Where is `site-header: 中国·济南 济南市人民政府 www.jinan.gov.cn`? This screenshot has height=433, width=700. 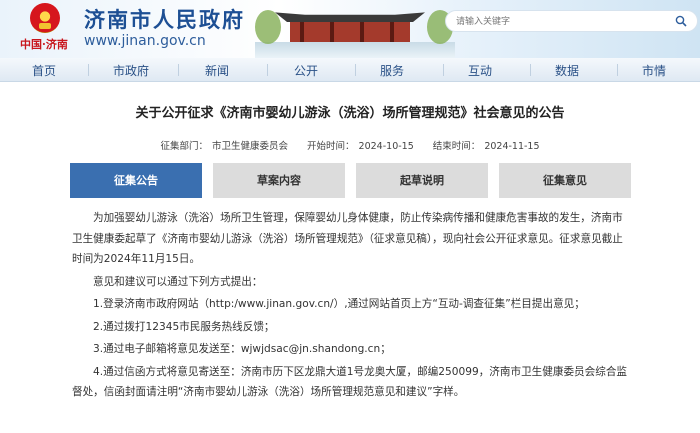 site-header: 中国·济南 济南市人民政府 www.jinan.gov.cn is located at coordinates (350, 29).